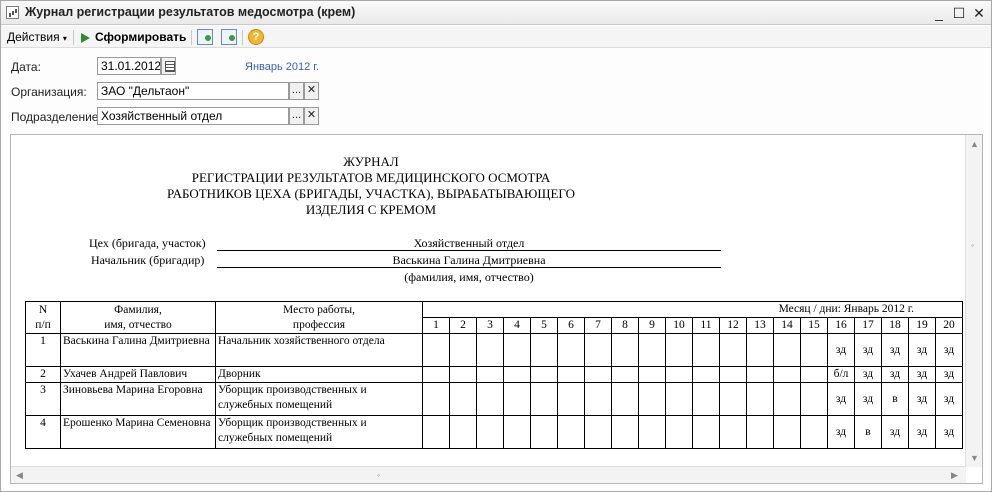  Describe the element at coordinates (922, 325) in the screenshot. I see `day-header: 19` at that location.